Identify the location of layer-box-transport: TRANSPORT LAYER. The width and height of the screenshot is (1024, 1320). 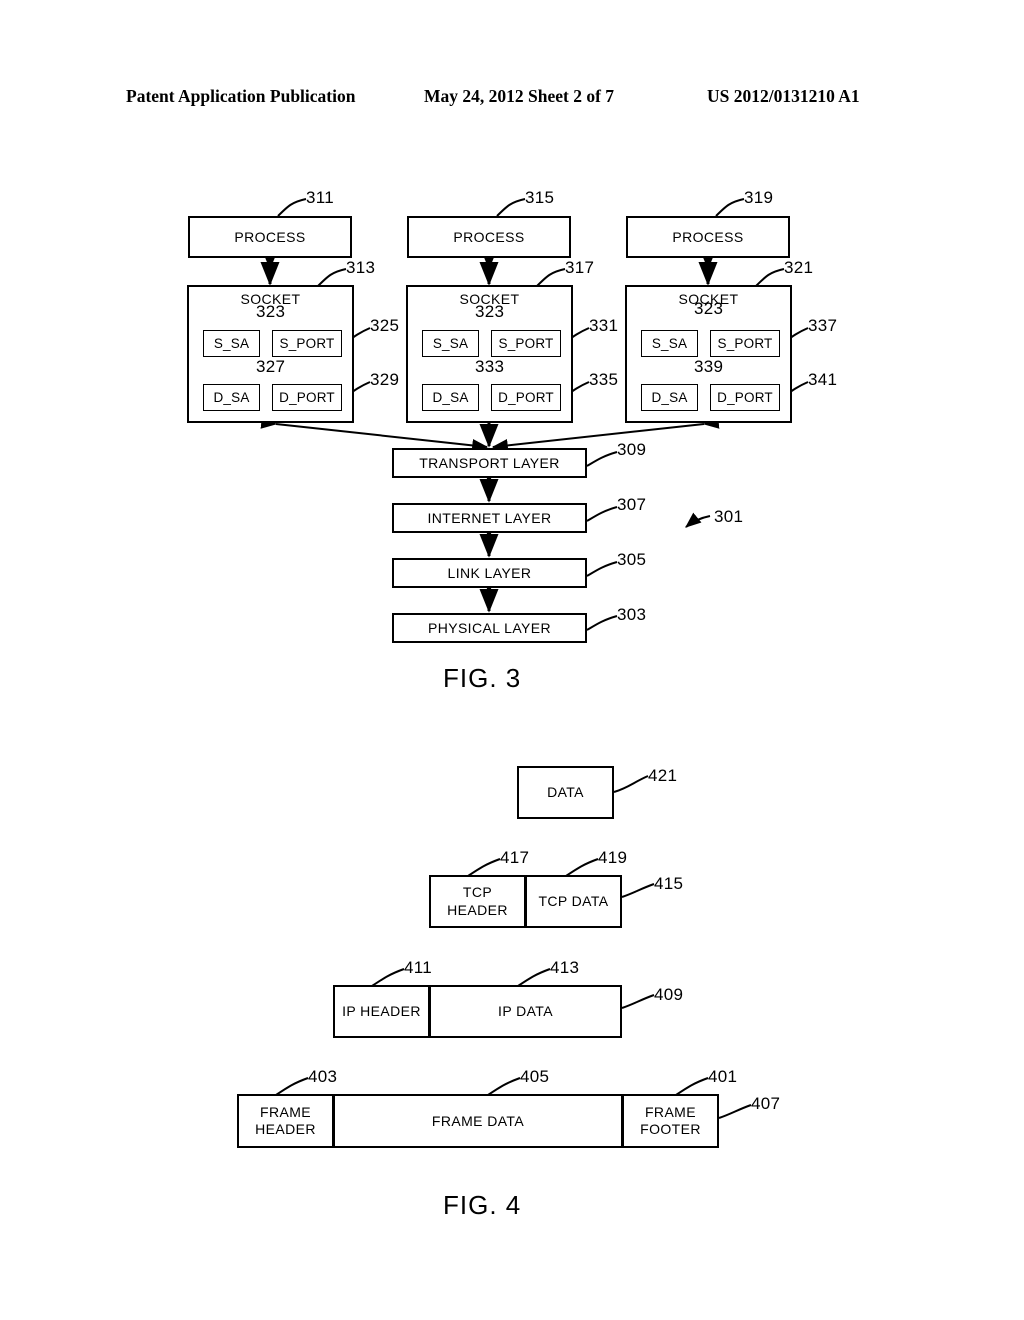
(489, 463).